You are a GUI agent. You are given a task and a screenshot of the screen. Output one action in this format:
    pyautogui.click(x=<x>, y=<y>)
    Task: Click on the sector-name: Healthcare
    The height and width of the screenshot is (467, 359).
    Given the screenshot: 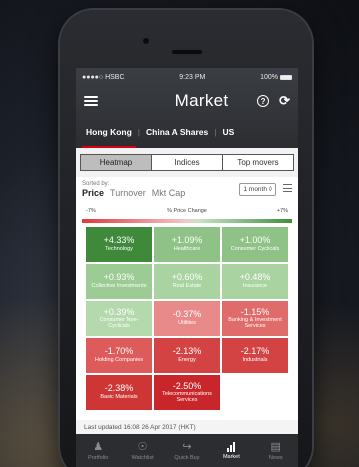 What is the action you would take?
    pyautogui.click(x=187, y=248)
    